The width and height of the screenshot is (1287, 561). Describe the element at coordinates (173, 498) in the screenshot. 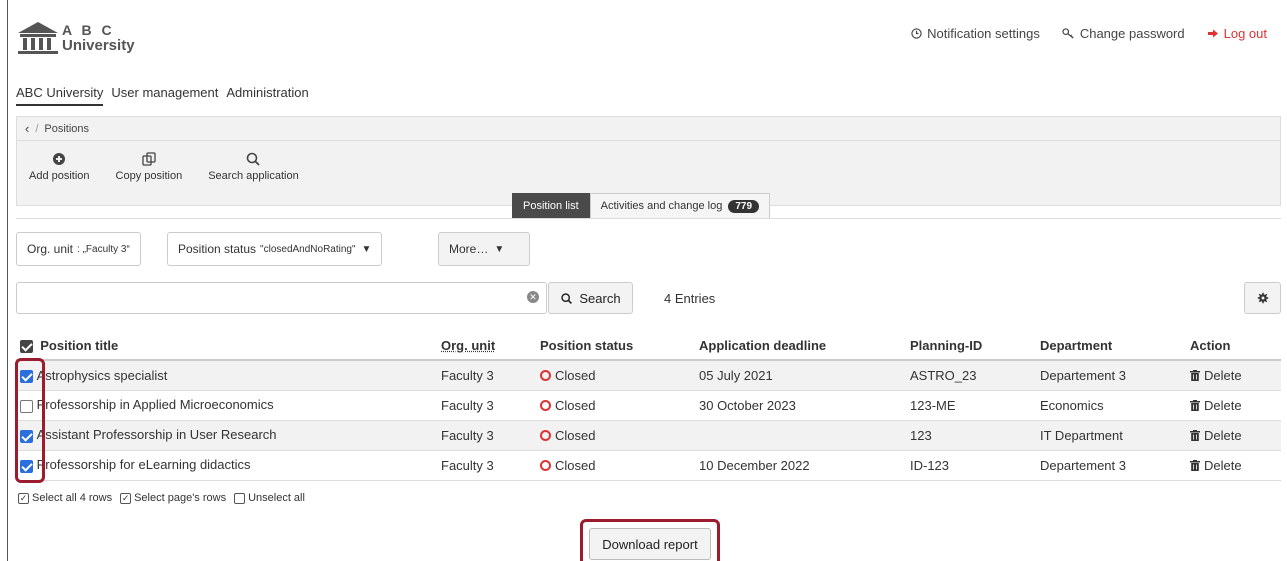

I see `select-page-rows-link: ✓ Select page's rows` at that location.